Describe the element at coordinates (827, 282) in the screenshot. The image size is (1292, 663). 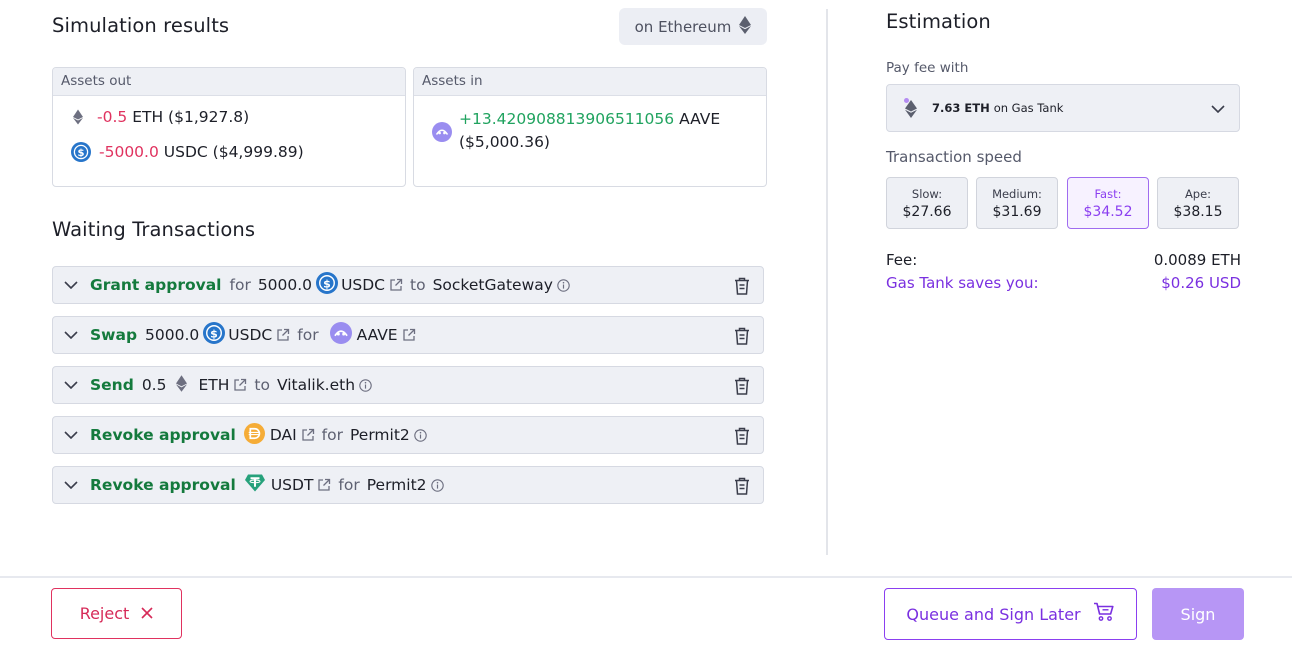
I see `panel-divider` at that location.